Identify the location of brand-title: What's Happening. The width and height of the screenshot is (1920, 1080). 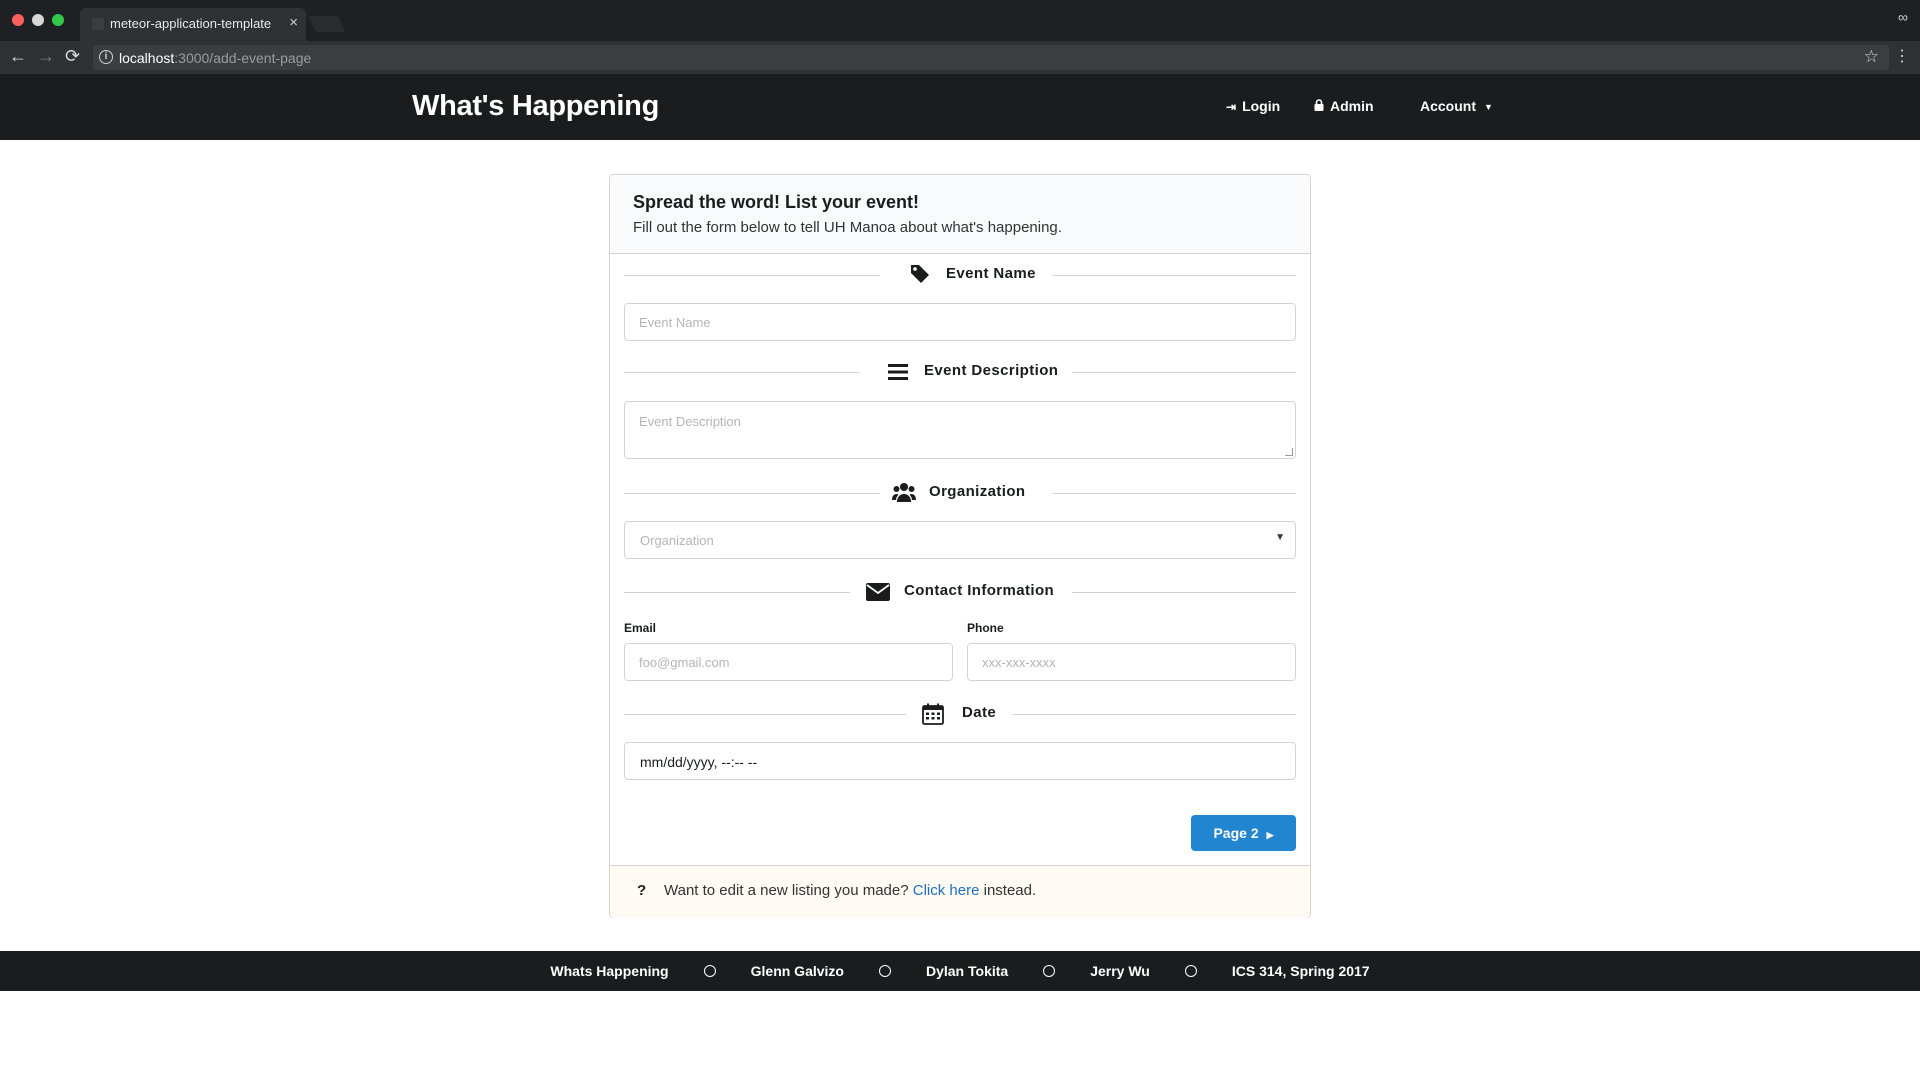
(535, 106).